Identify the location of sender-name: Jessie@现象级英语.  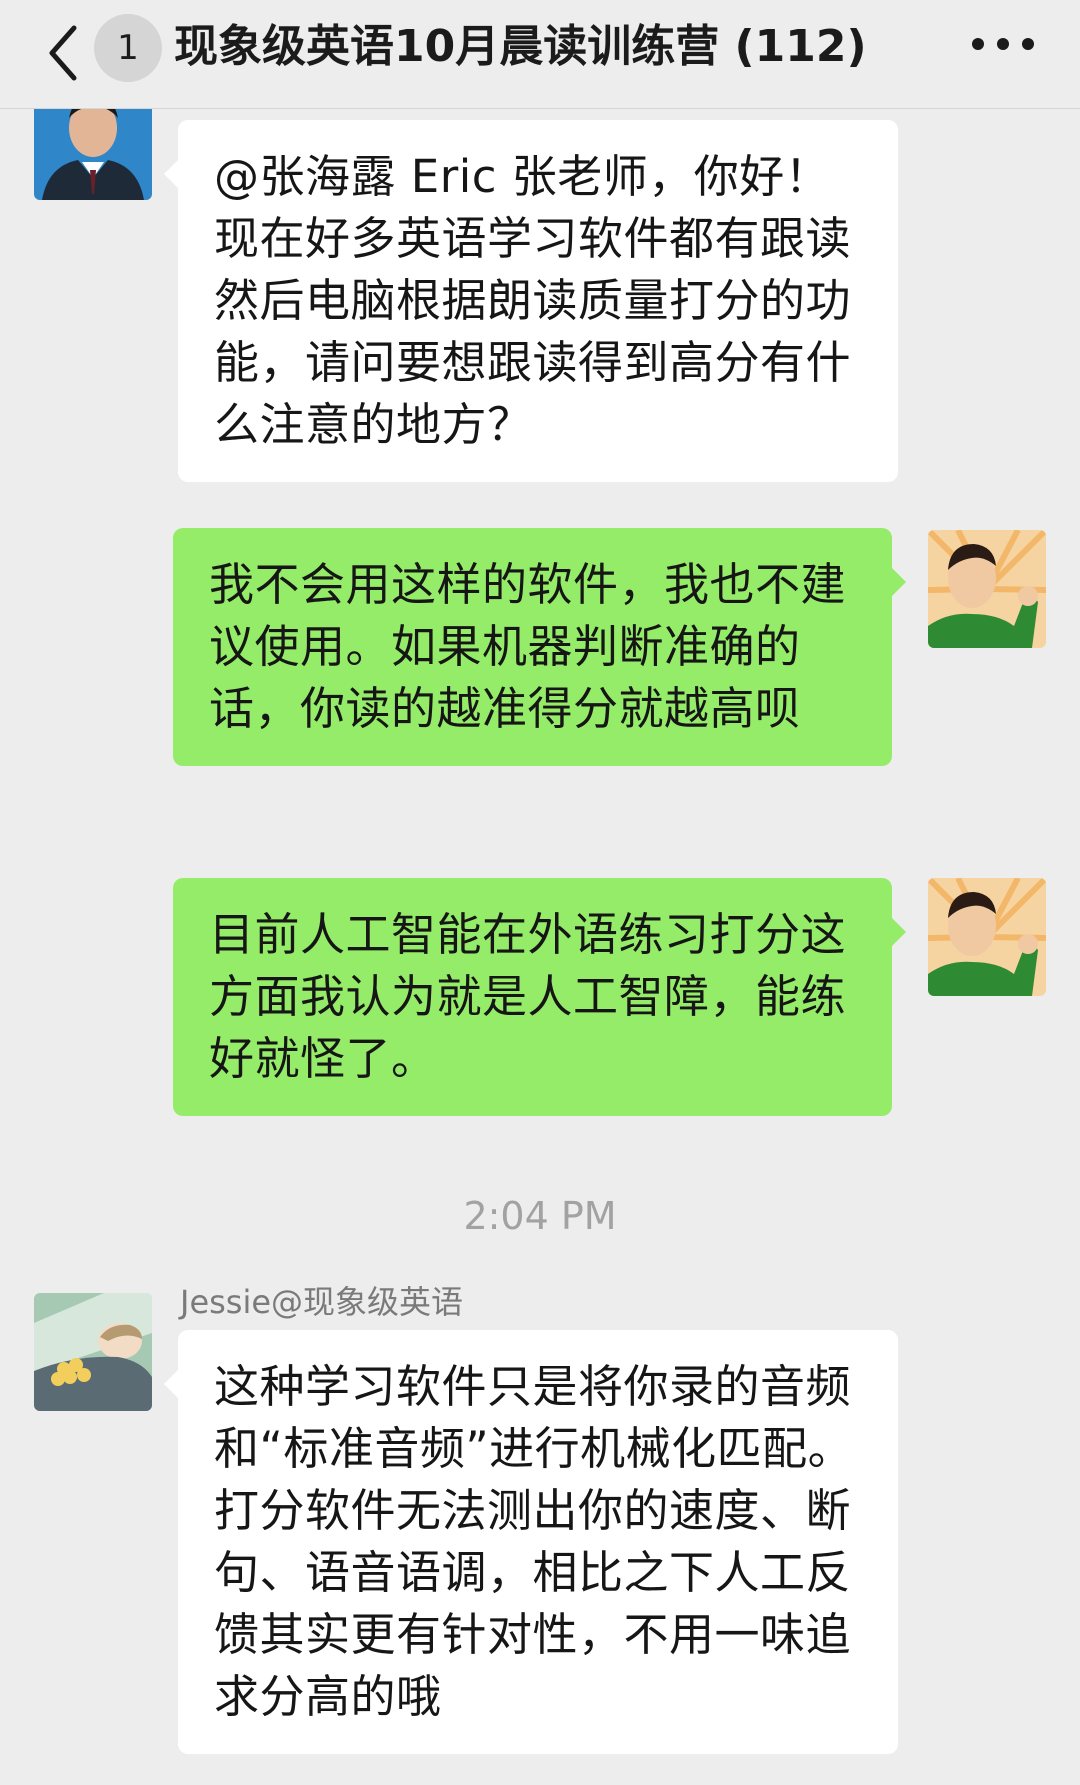
(322, 1302).